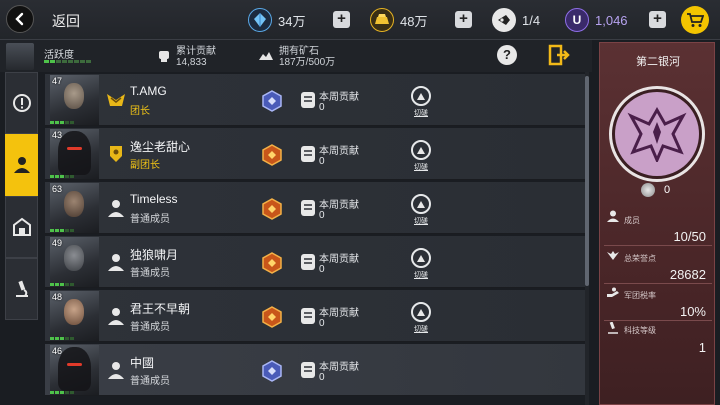  I want to click on tab-research, so click(21, 289).